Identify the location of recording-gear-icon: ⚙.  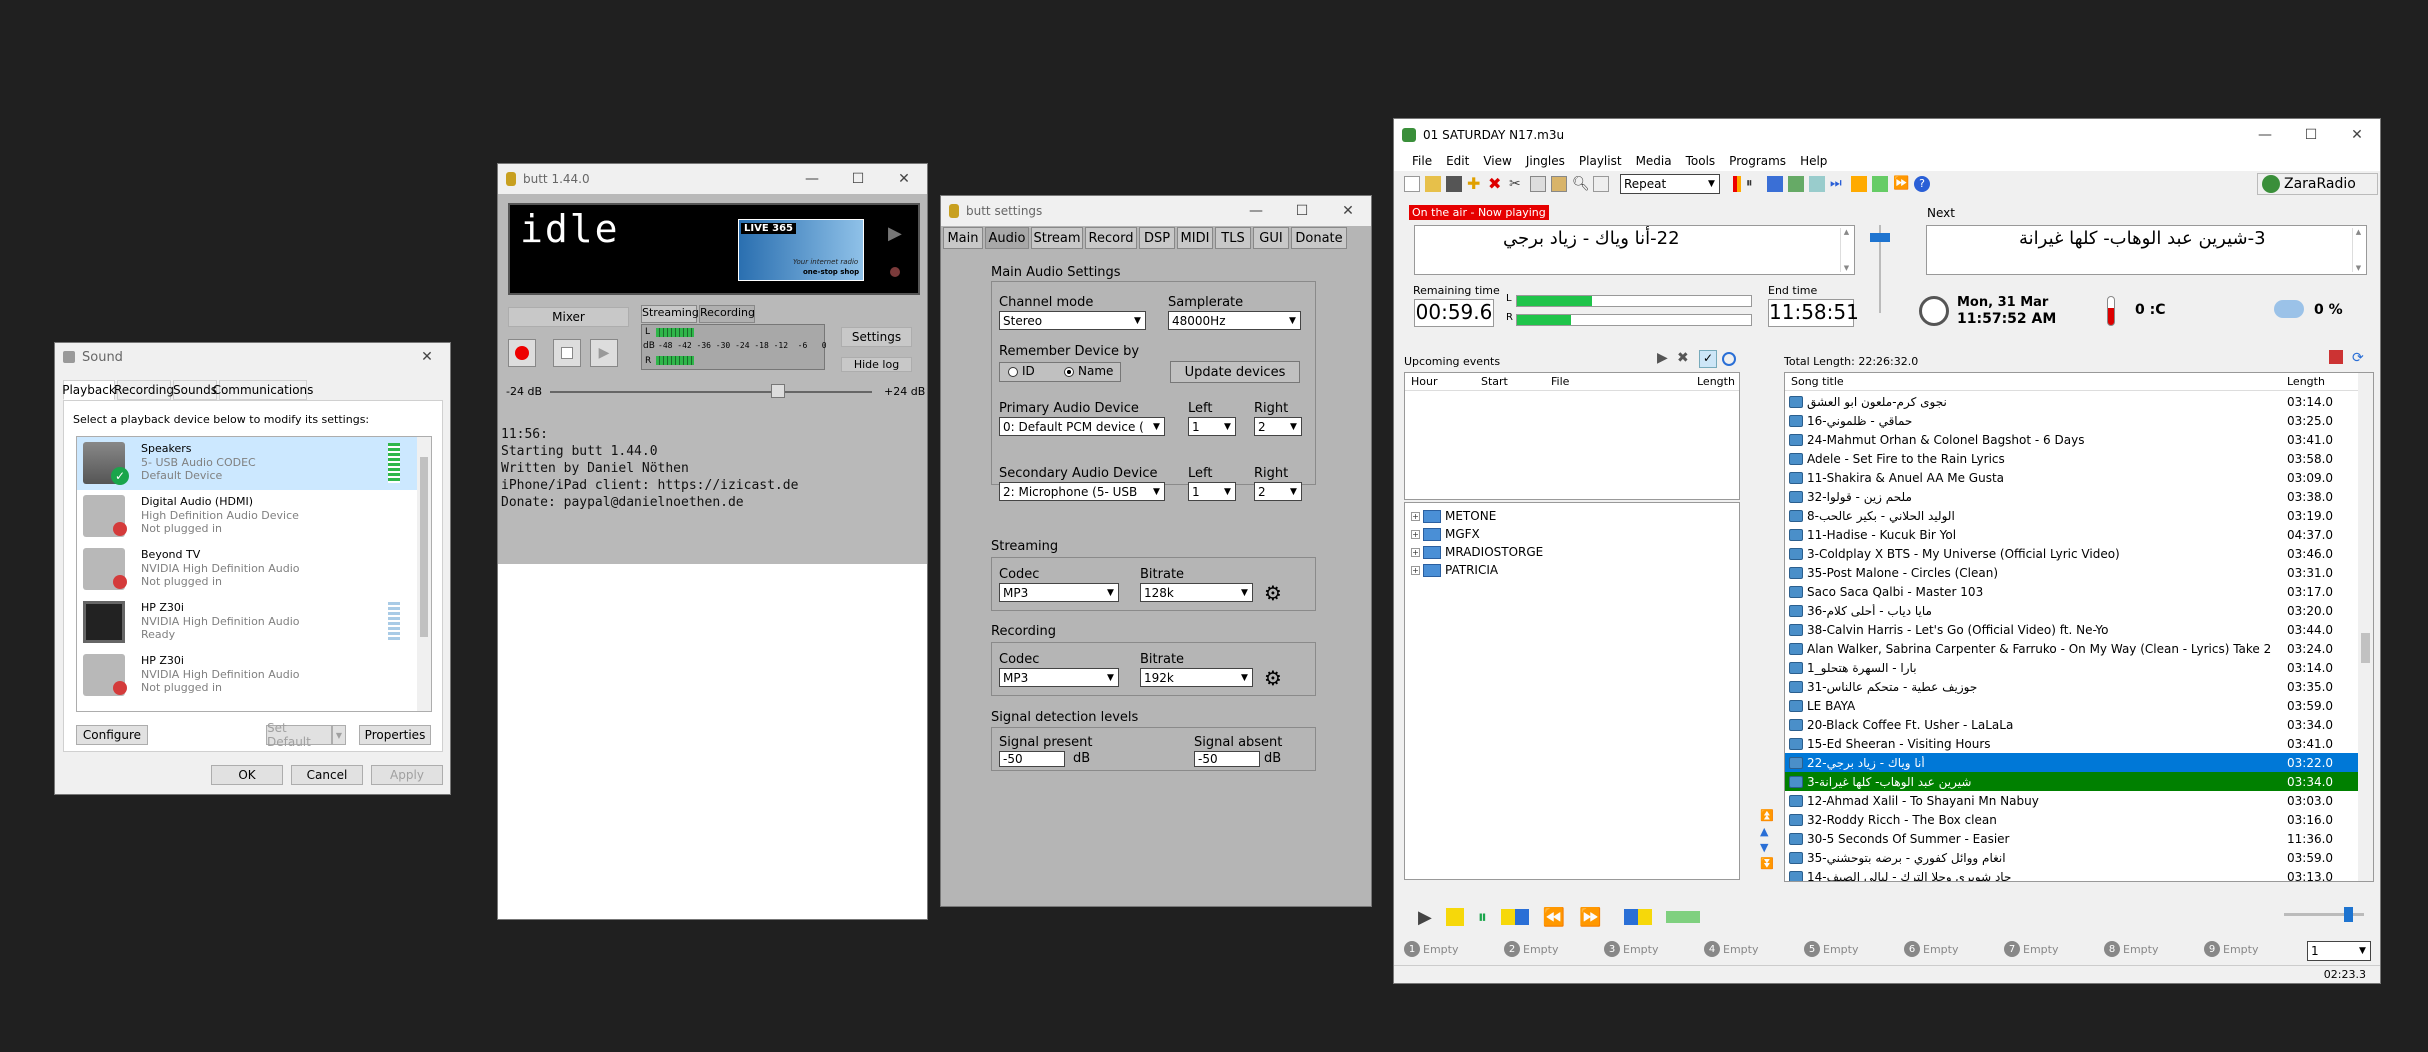
(1273, 678).